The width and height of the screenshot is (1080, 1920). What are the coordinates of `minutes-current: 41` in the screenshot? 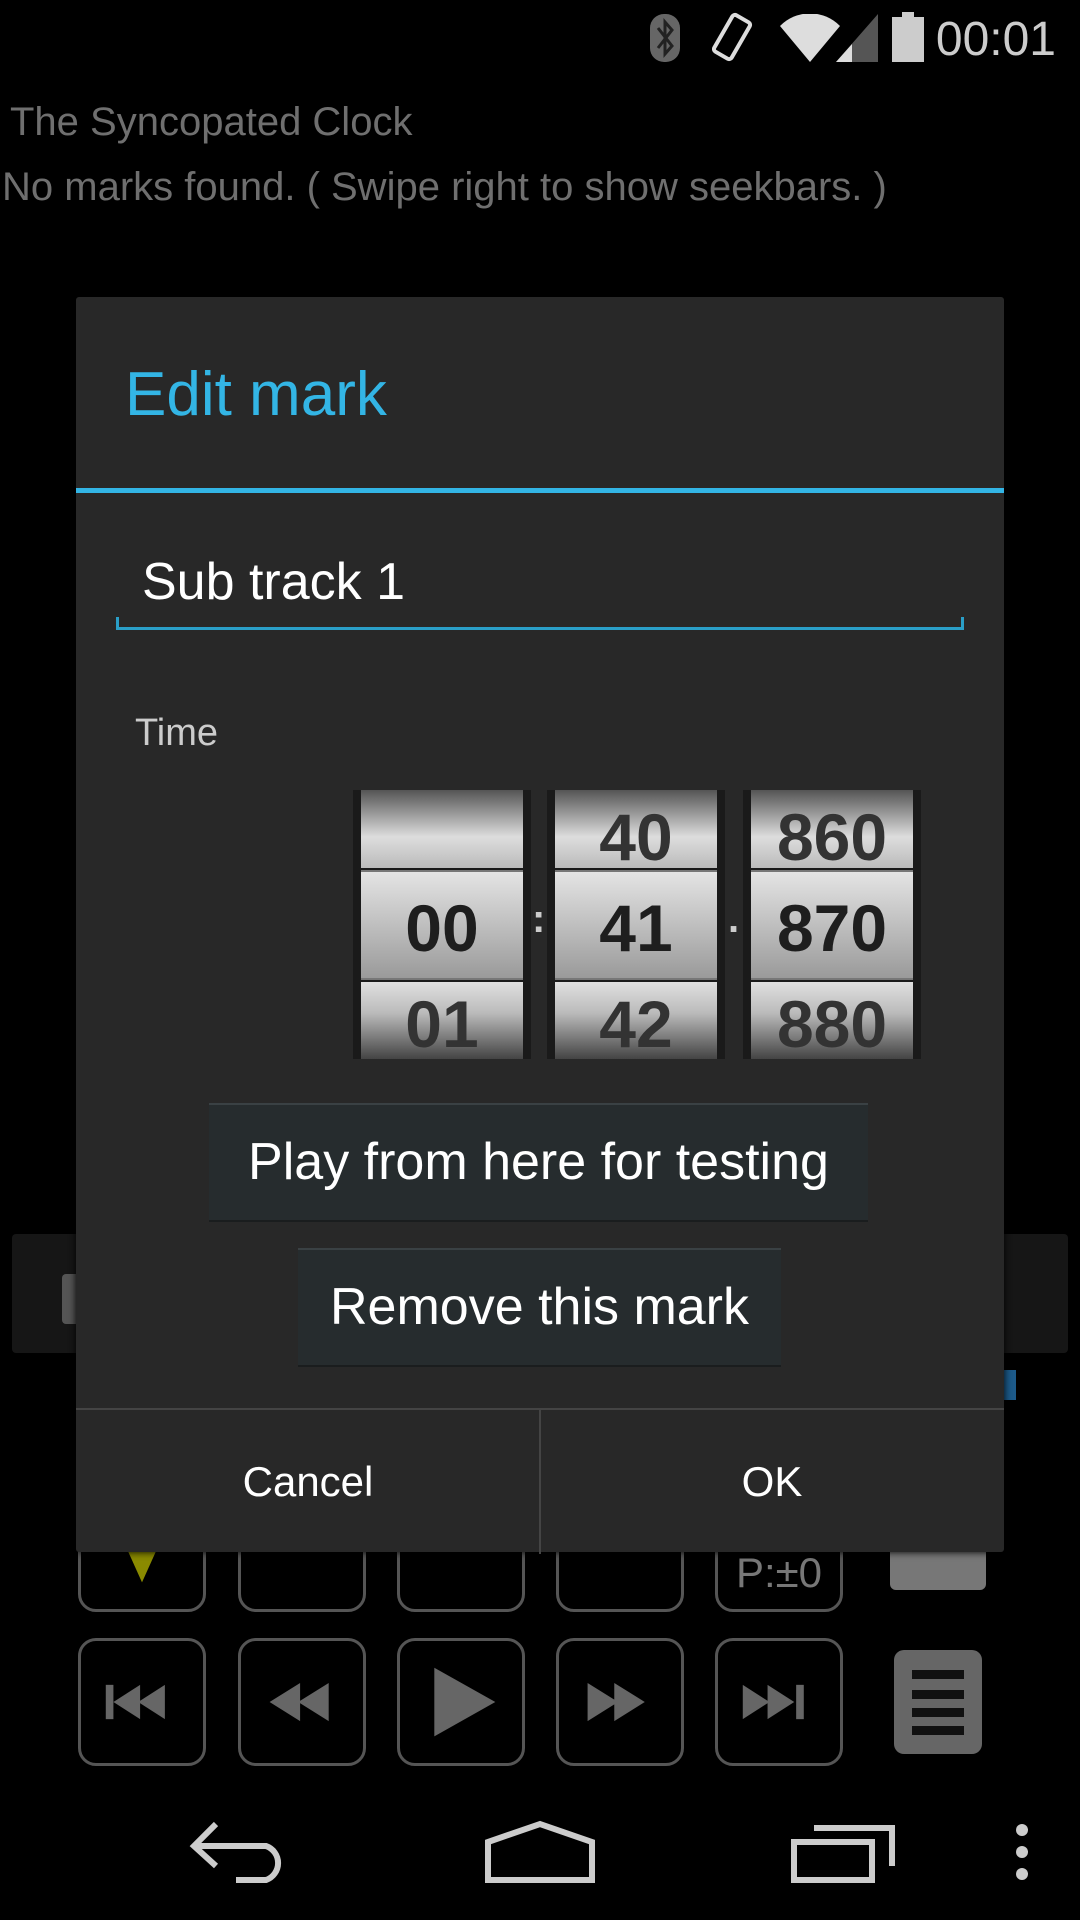 It's located at (636, 925).